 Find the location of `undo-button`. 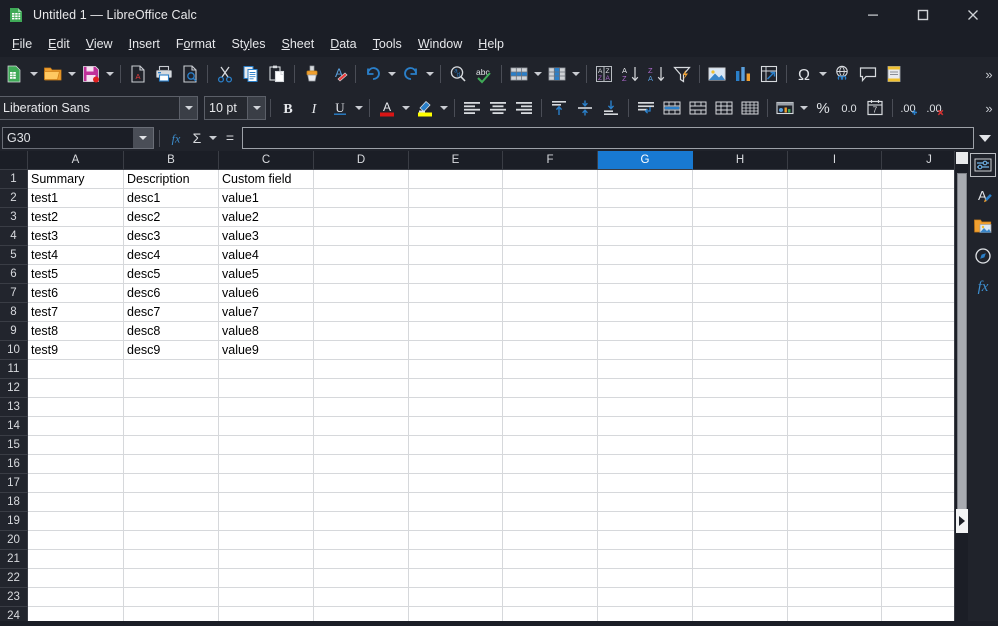

undo-button is located at coordinates (373, 74).